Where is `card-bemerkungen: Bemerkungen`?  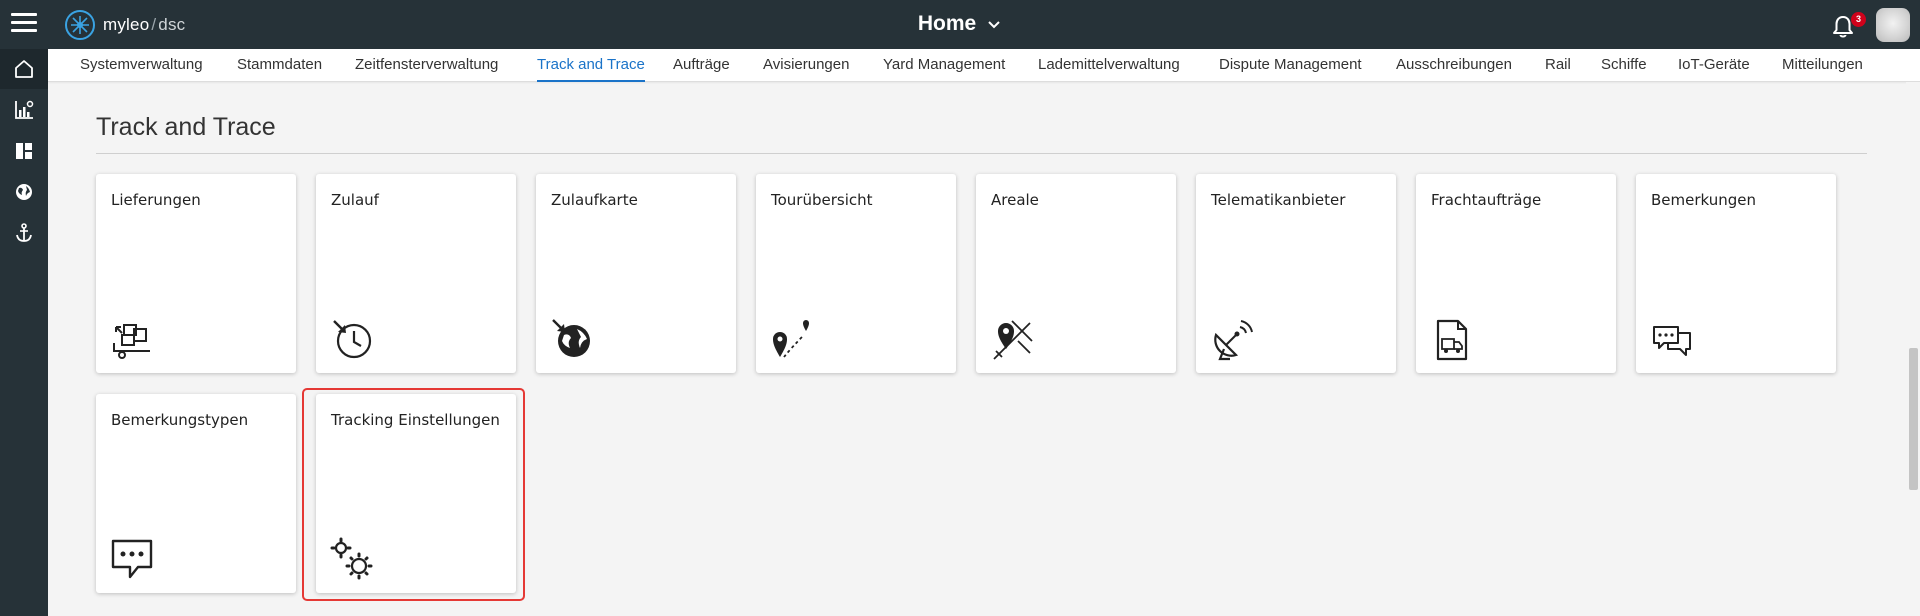 card-bemerkungen: Bemerkungen is located at coordinates (1736, 273).